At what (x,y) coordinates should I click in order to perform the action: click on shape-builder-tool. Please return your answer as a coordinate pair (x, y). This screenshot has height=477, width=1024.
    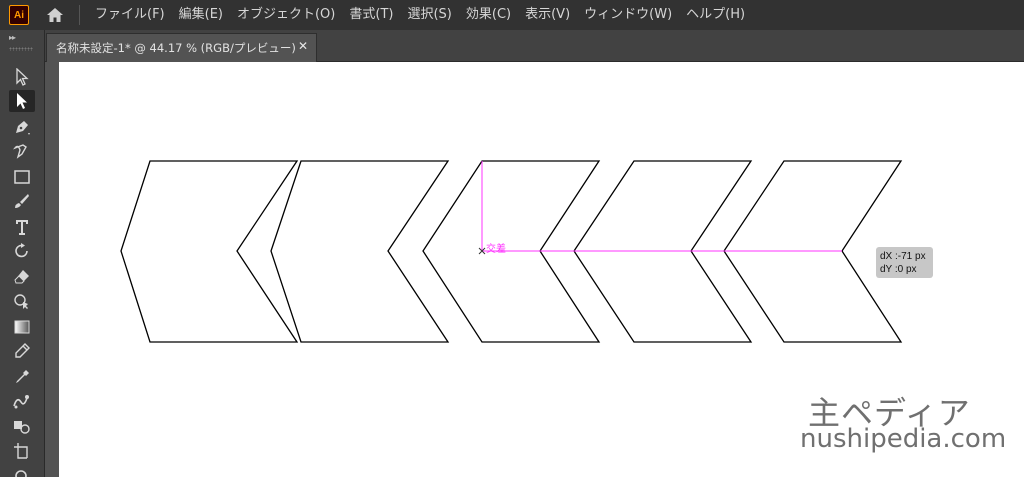
    Looking at the image, I should click on (22, 301).